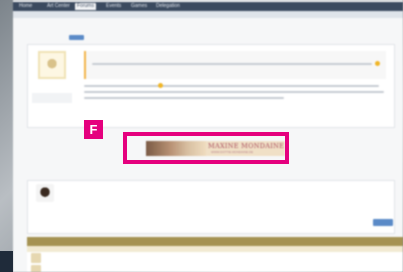  I want to click on nav-tab-events: Events, so click(113, 6).